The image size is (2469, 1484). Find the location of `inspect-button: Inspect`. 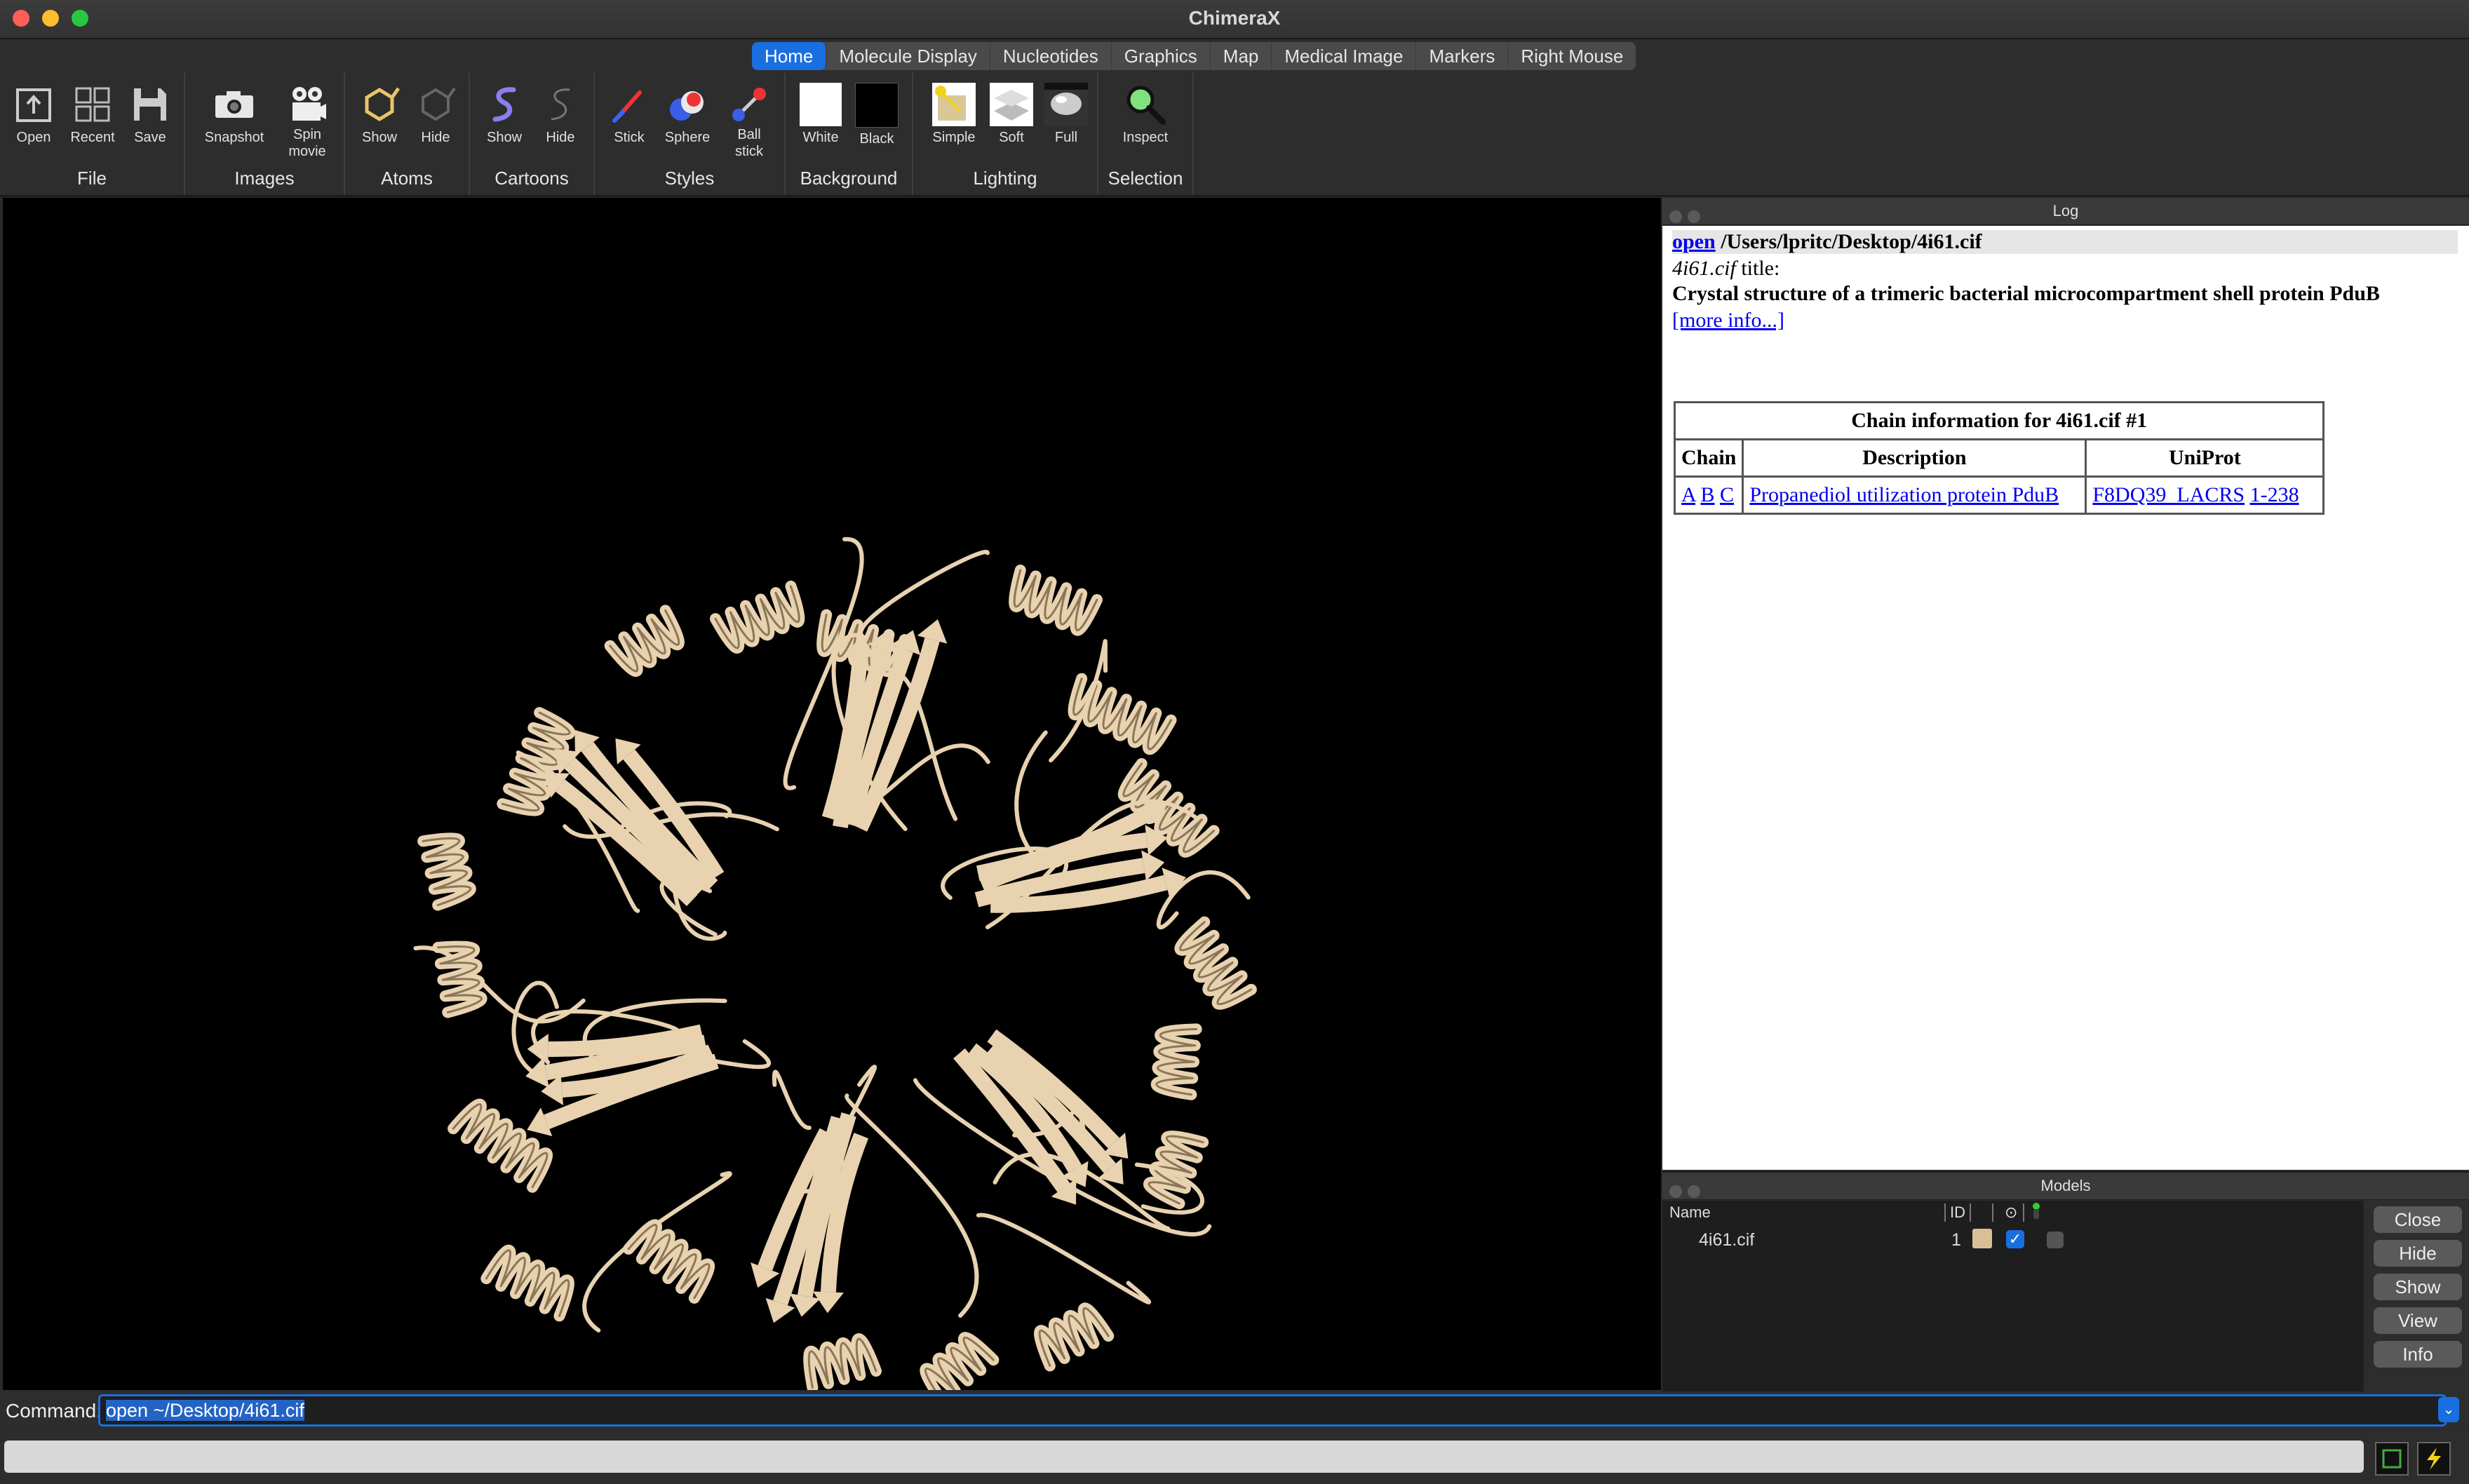

inspect-button: Inspect is located at coordinates (1145, 113).